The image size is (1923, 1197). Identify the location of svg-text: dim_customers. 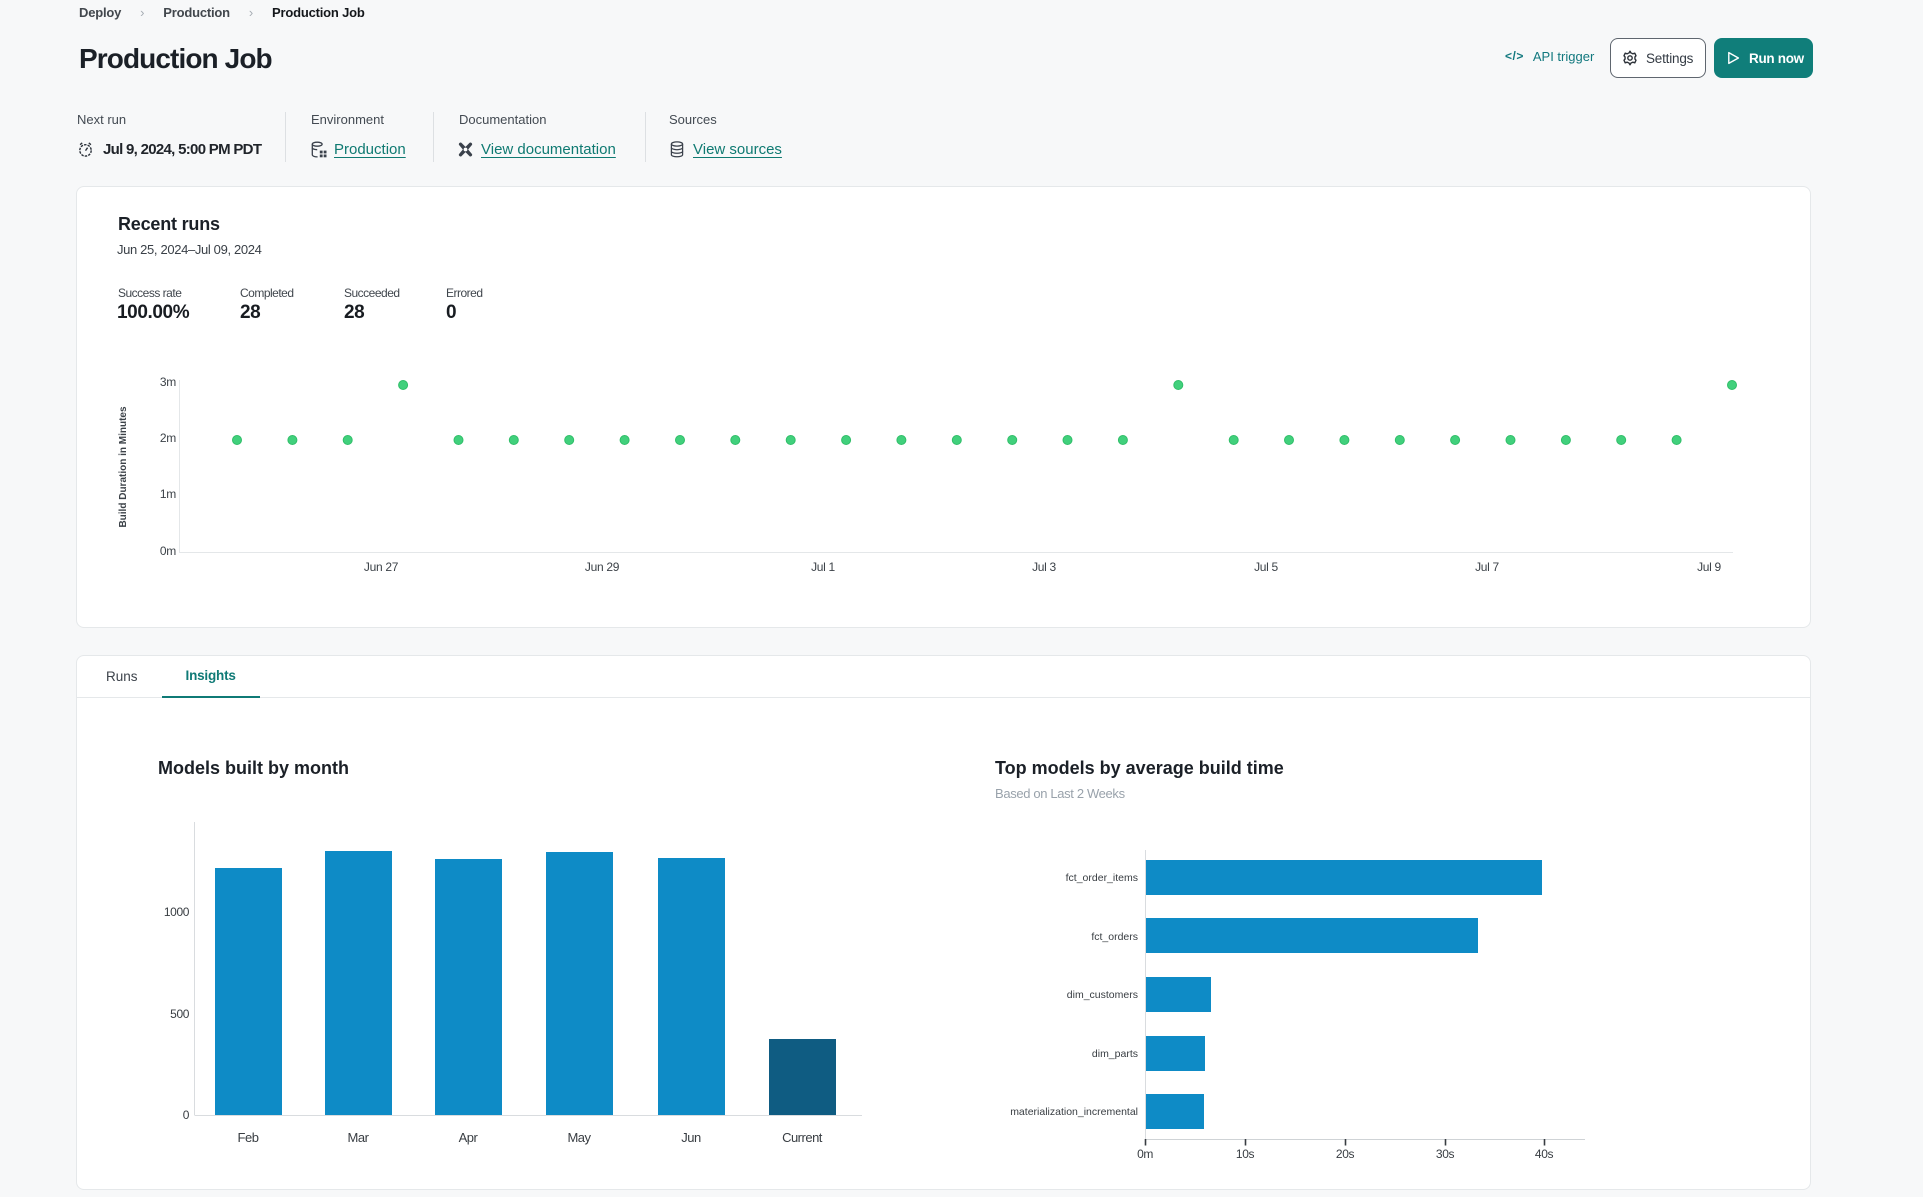
(1102, 995).